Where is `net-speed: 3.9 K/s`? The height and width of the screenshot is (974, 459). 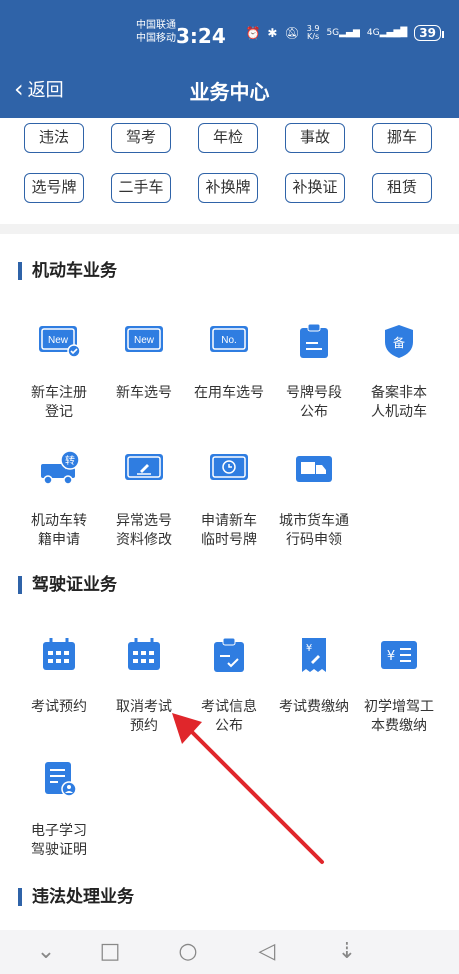
net-speed: 3.9 K/s is located at coordinates (313, 33).